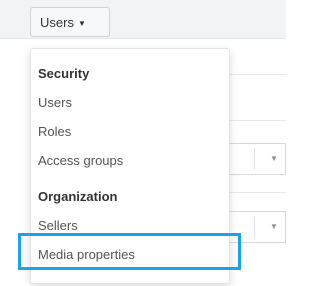 The height and width of the screenshot is (286, 320). What do you see at coordinates (80, 161) in the screenshot?
I see `menu-item-access-groups: Access groups` at bounding box center [80, 161].